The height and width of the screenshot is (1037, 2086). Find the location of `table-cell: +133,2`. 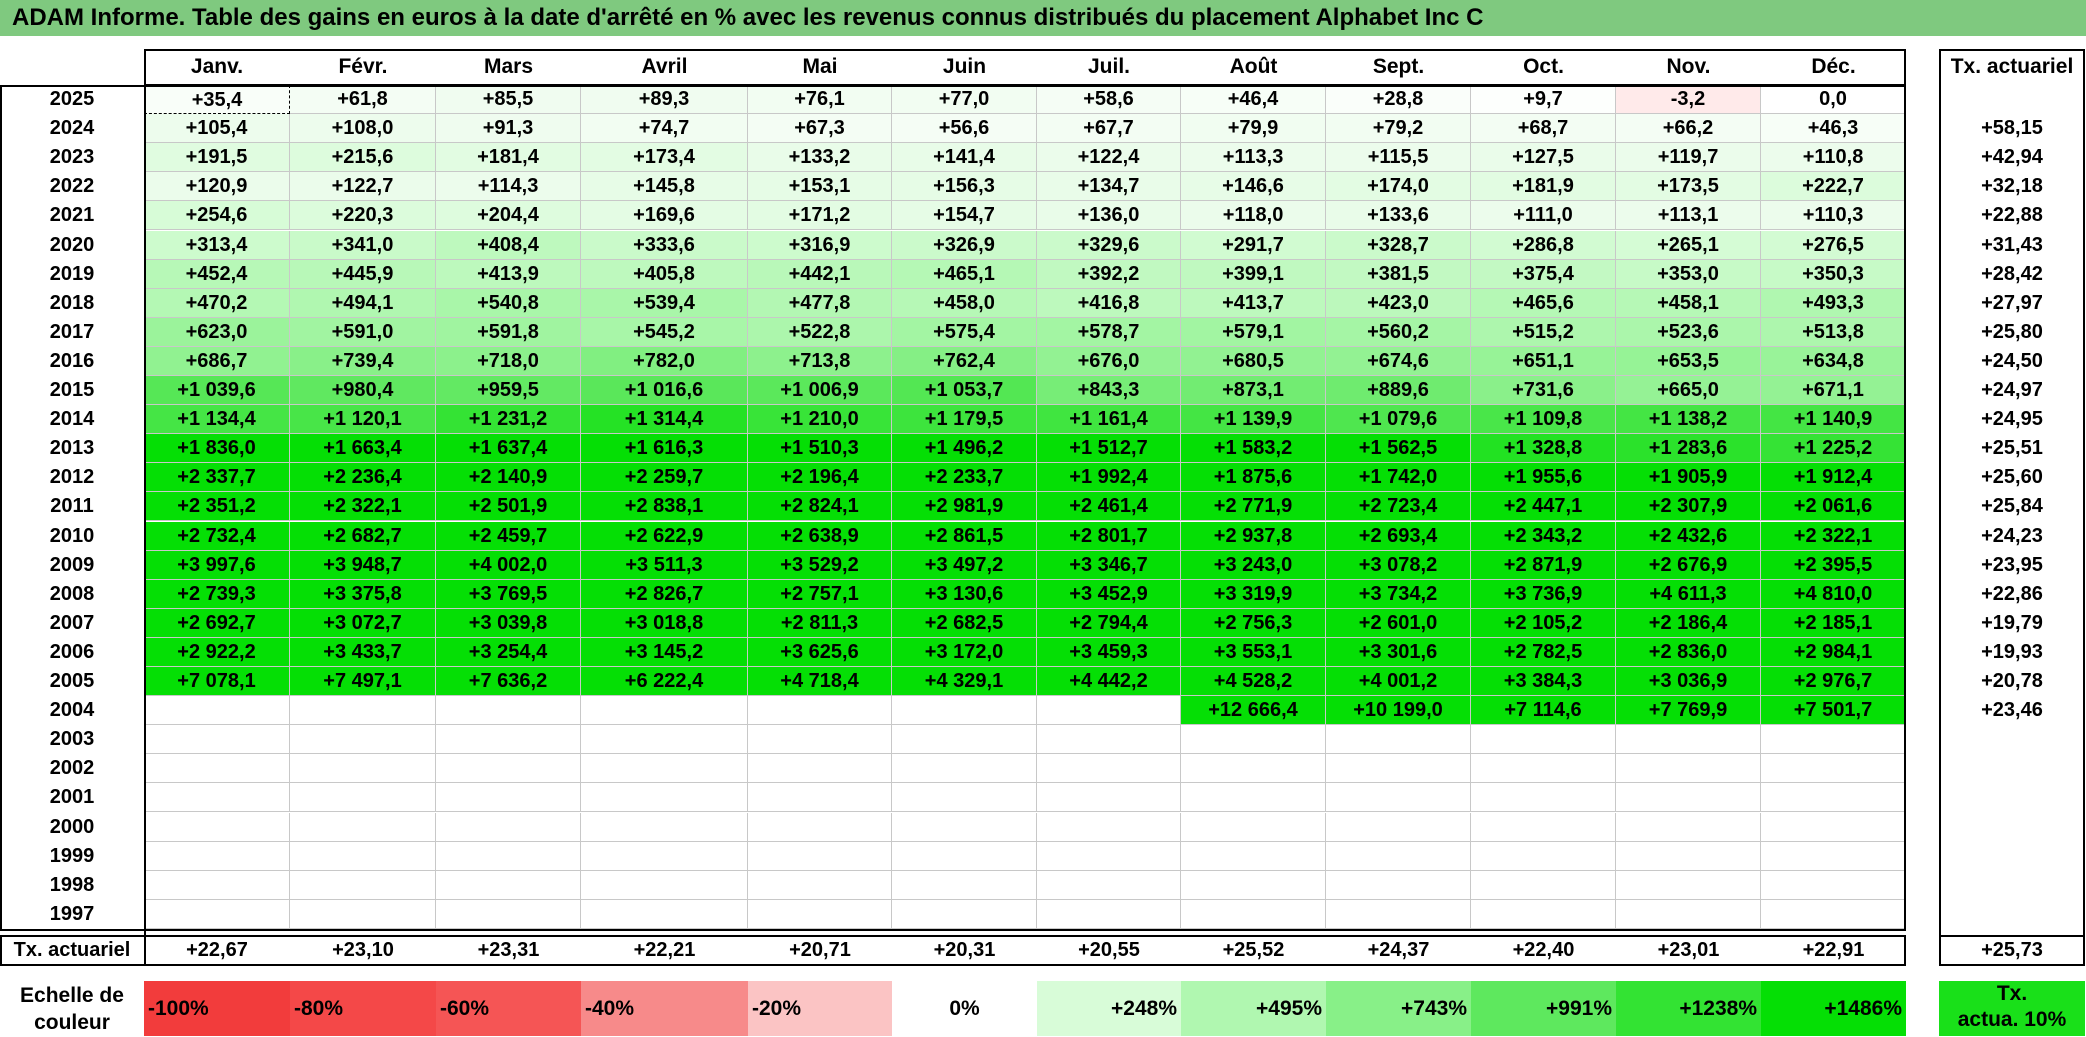

table-cell: +133,2 is located at coordinates (820, 158).